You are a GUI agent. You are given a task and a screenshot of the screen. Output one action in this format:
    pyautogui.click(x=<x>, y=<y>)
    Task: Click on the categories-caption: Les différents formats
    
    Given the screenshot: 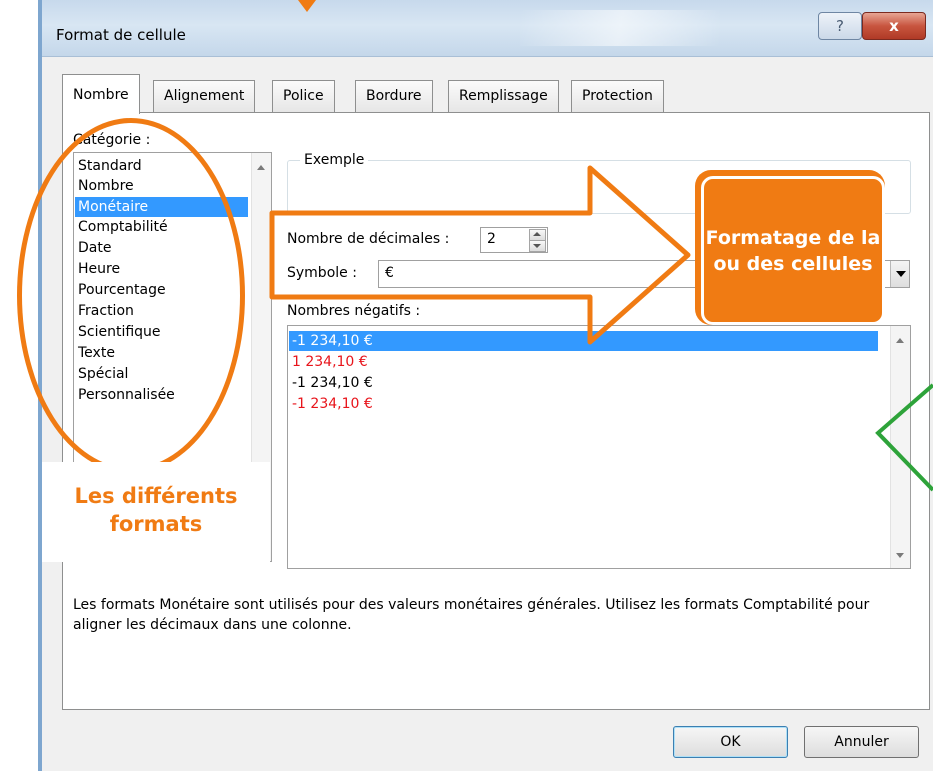 What is the action you would take?
    pyautogui.click(x=156, y=510)
    